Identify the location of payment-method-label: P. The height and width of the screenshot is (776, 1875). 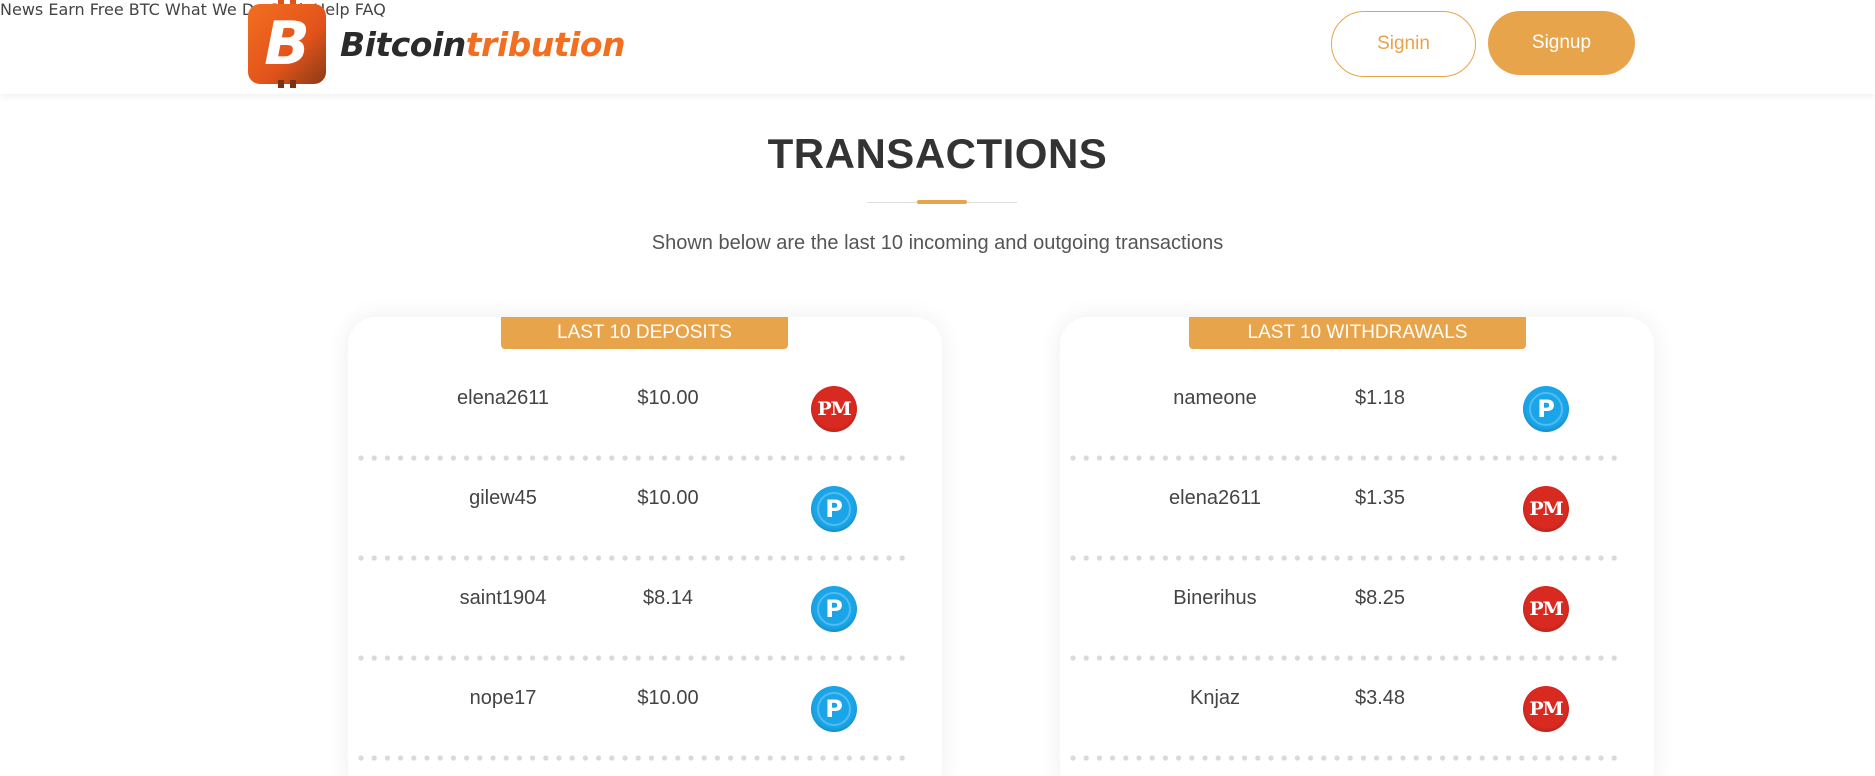
(834, 709).